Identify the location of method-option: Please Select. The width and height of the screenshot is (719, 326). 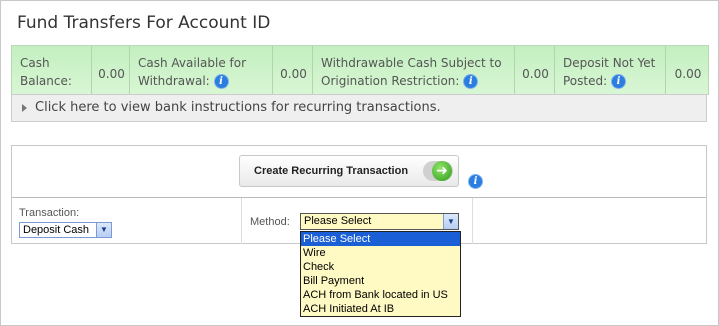
(380, 239).